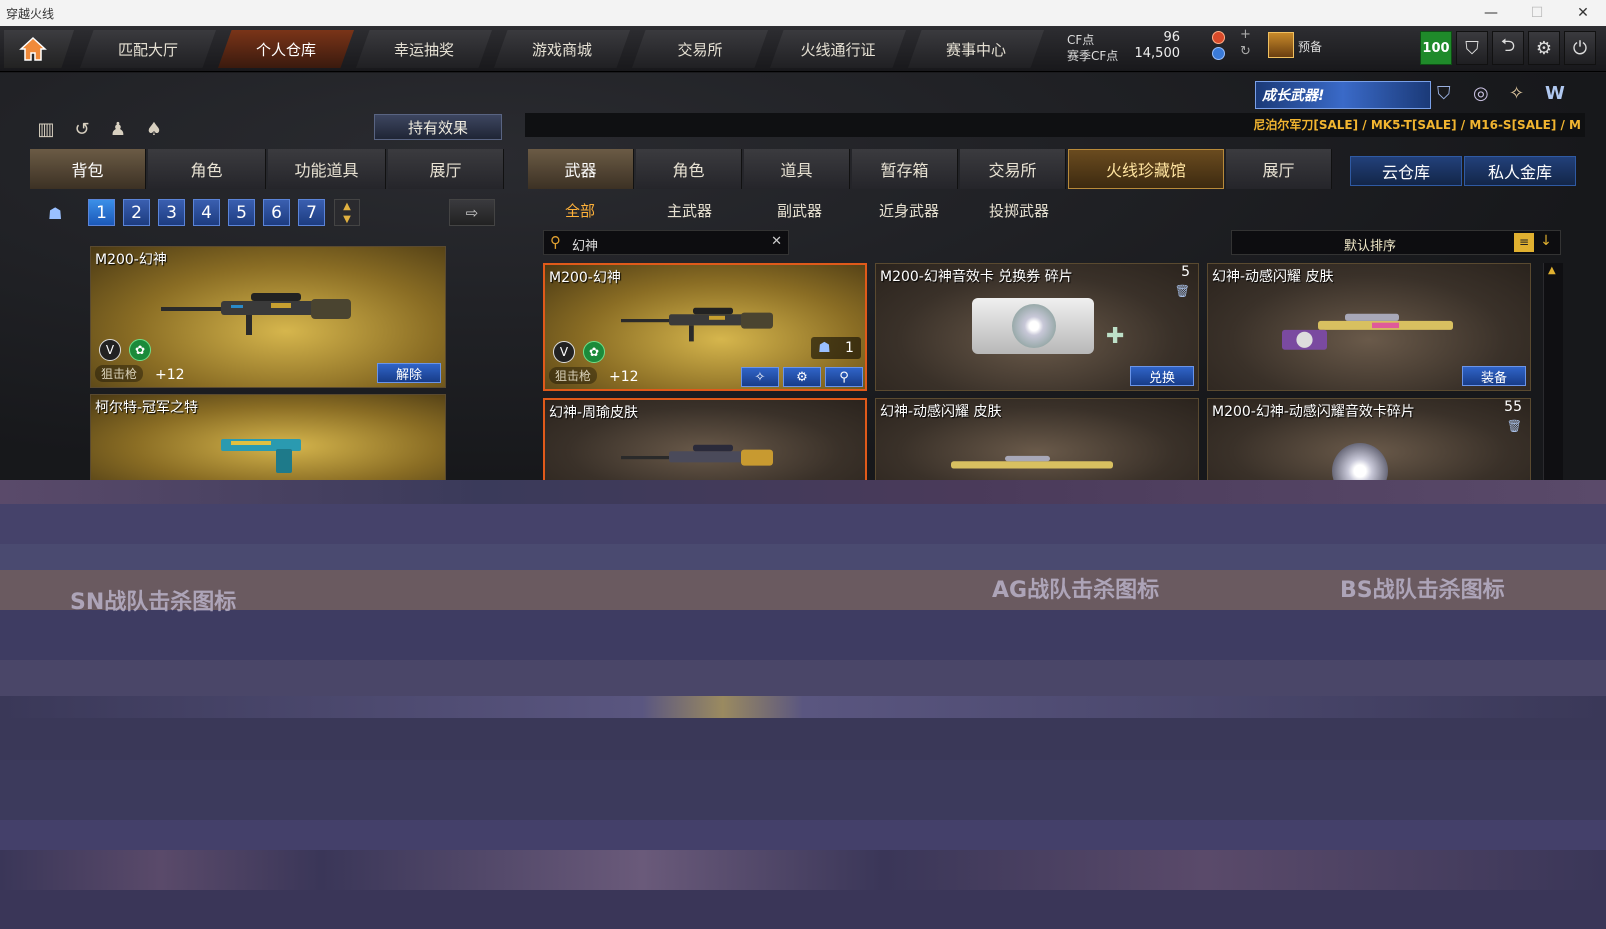 The height and width of the screenshot is (929, 1606). I want to click on tab-game-mall: 游戏商城, so click(562, 49).